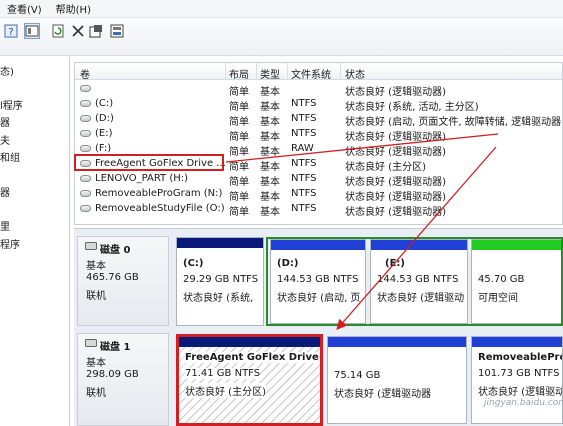 The width and height of the screenshot is (563, 426). I want to click on column-type: 类型, so click(270, 73).